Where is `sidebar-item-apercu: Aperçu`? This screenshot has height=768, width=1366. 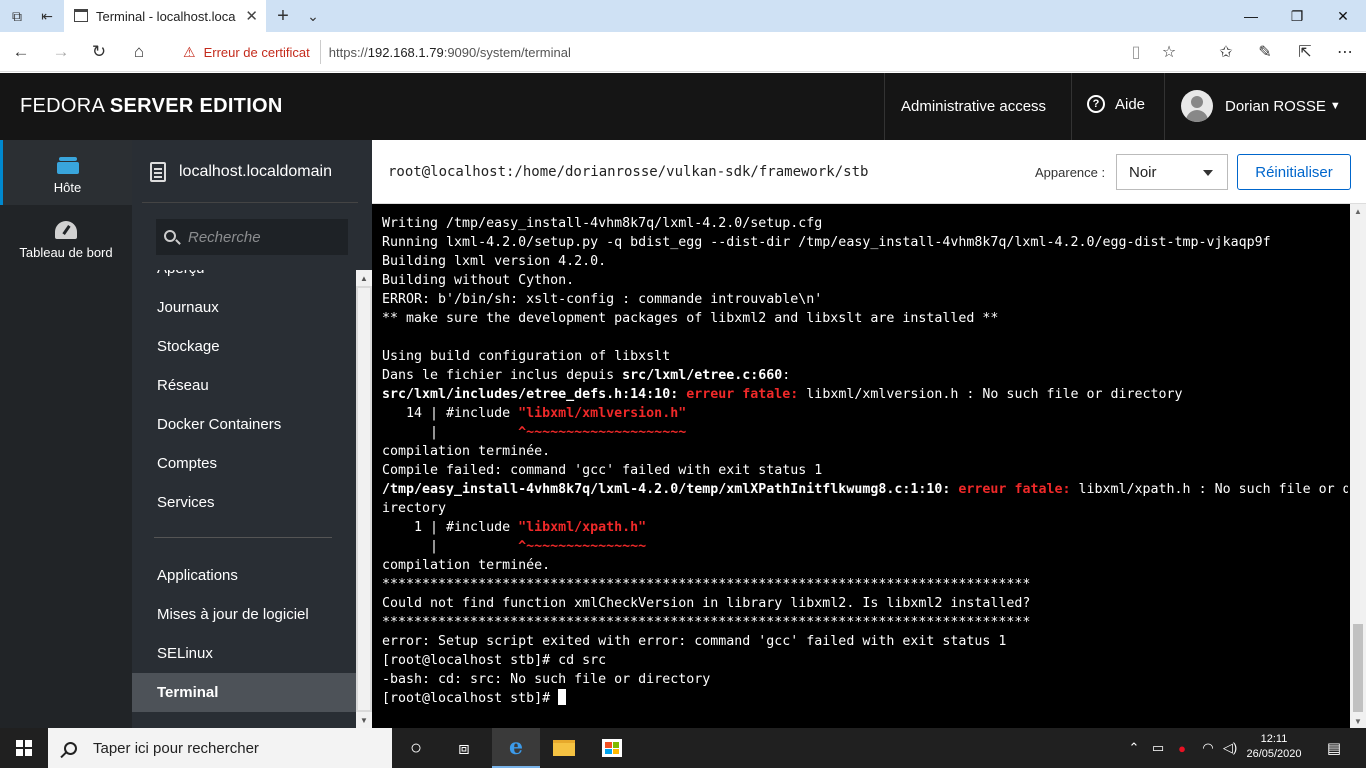
sidebar-item-apercu: Aperçu is located at coordinates (244, 279).